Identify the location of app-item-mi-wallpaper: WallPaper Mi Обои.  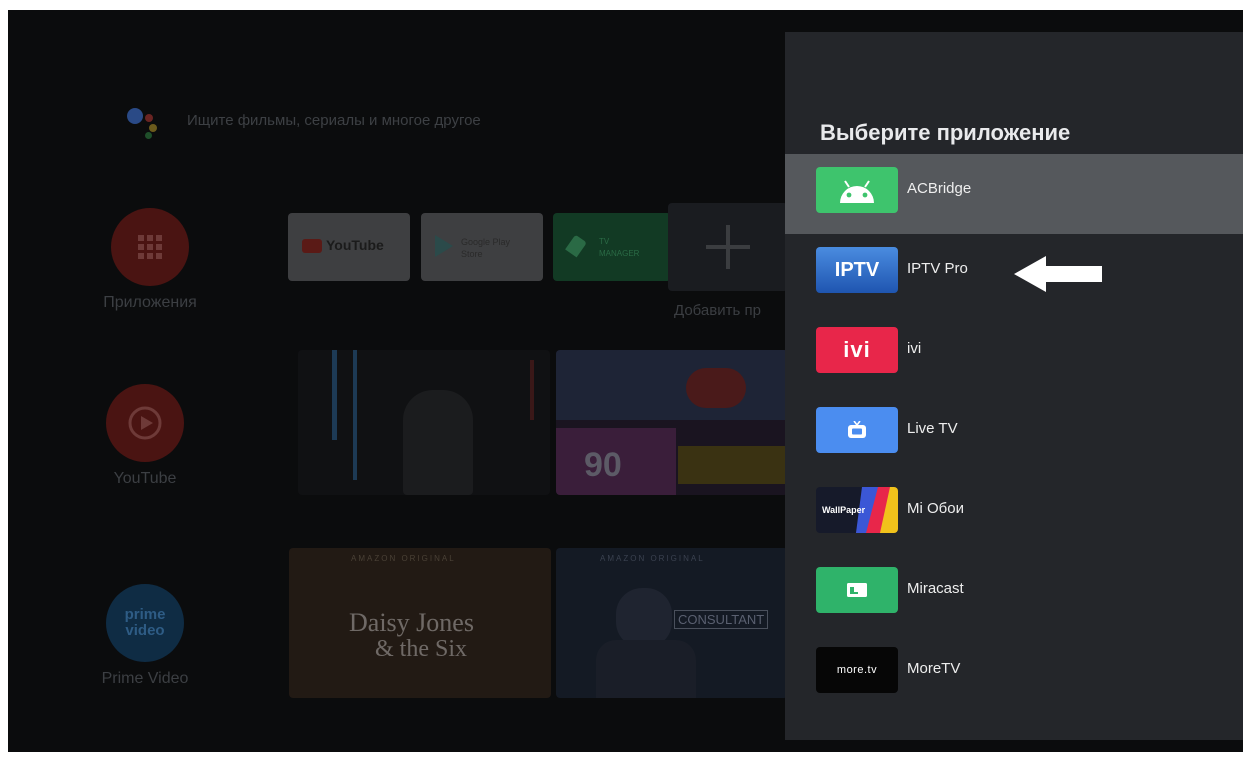
(1014, 514).